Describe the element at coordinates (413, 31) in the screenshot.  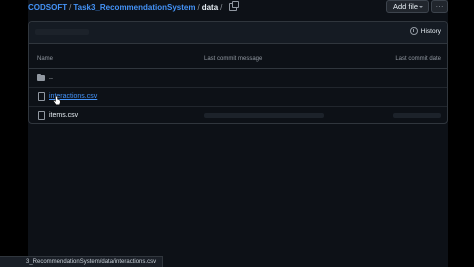
I see `clock-icon` at that location.